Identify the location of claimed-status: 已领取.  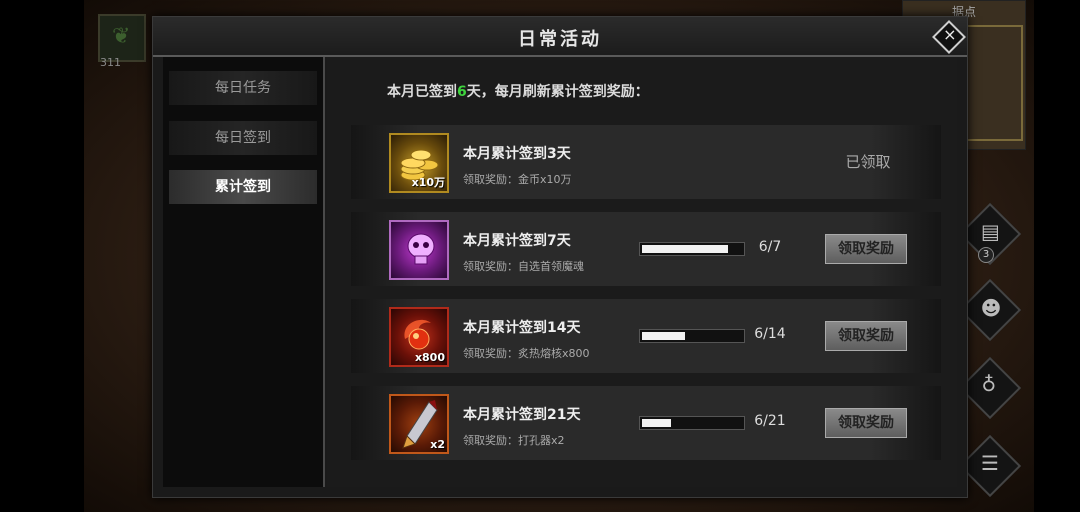
(868, 162).